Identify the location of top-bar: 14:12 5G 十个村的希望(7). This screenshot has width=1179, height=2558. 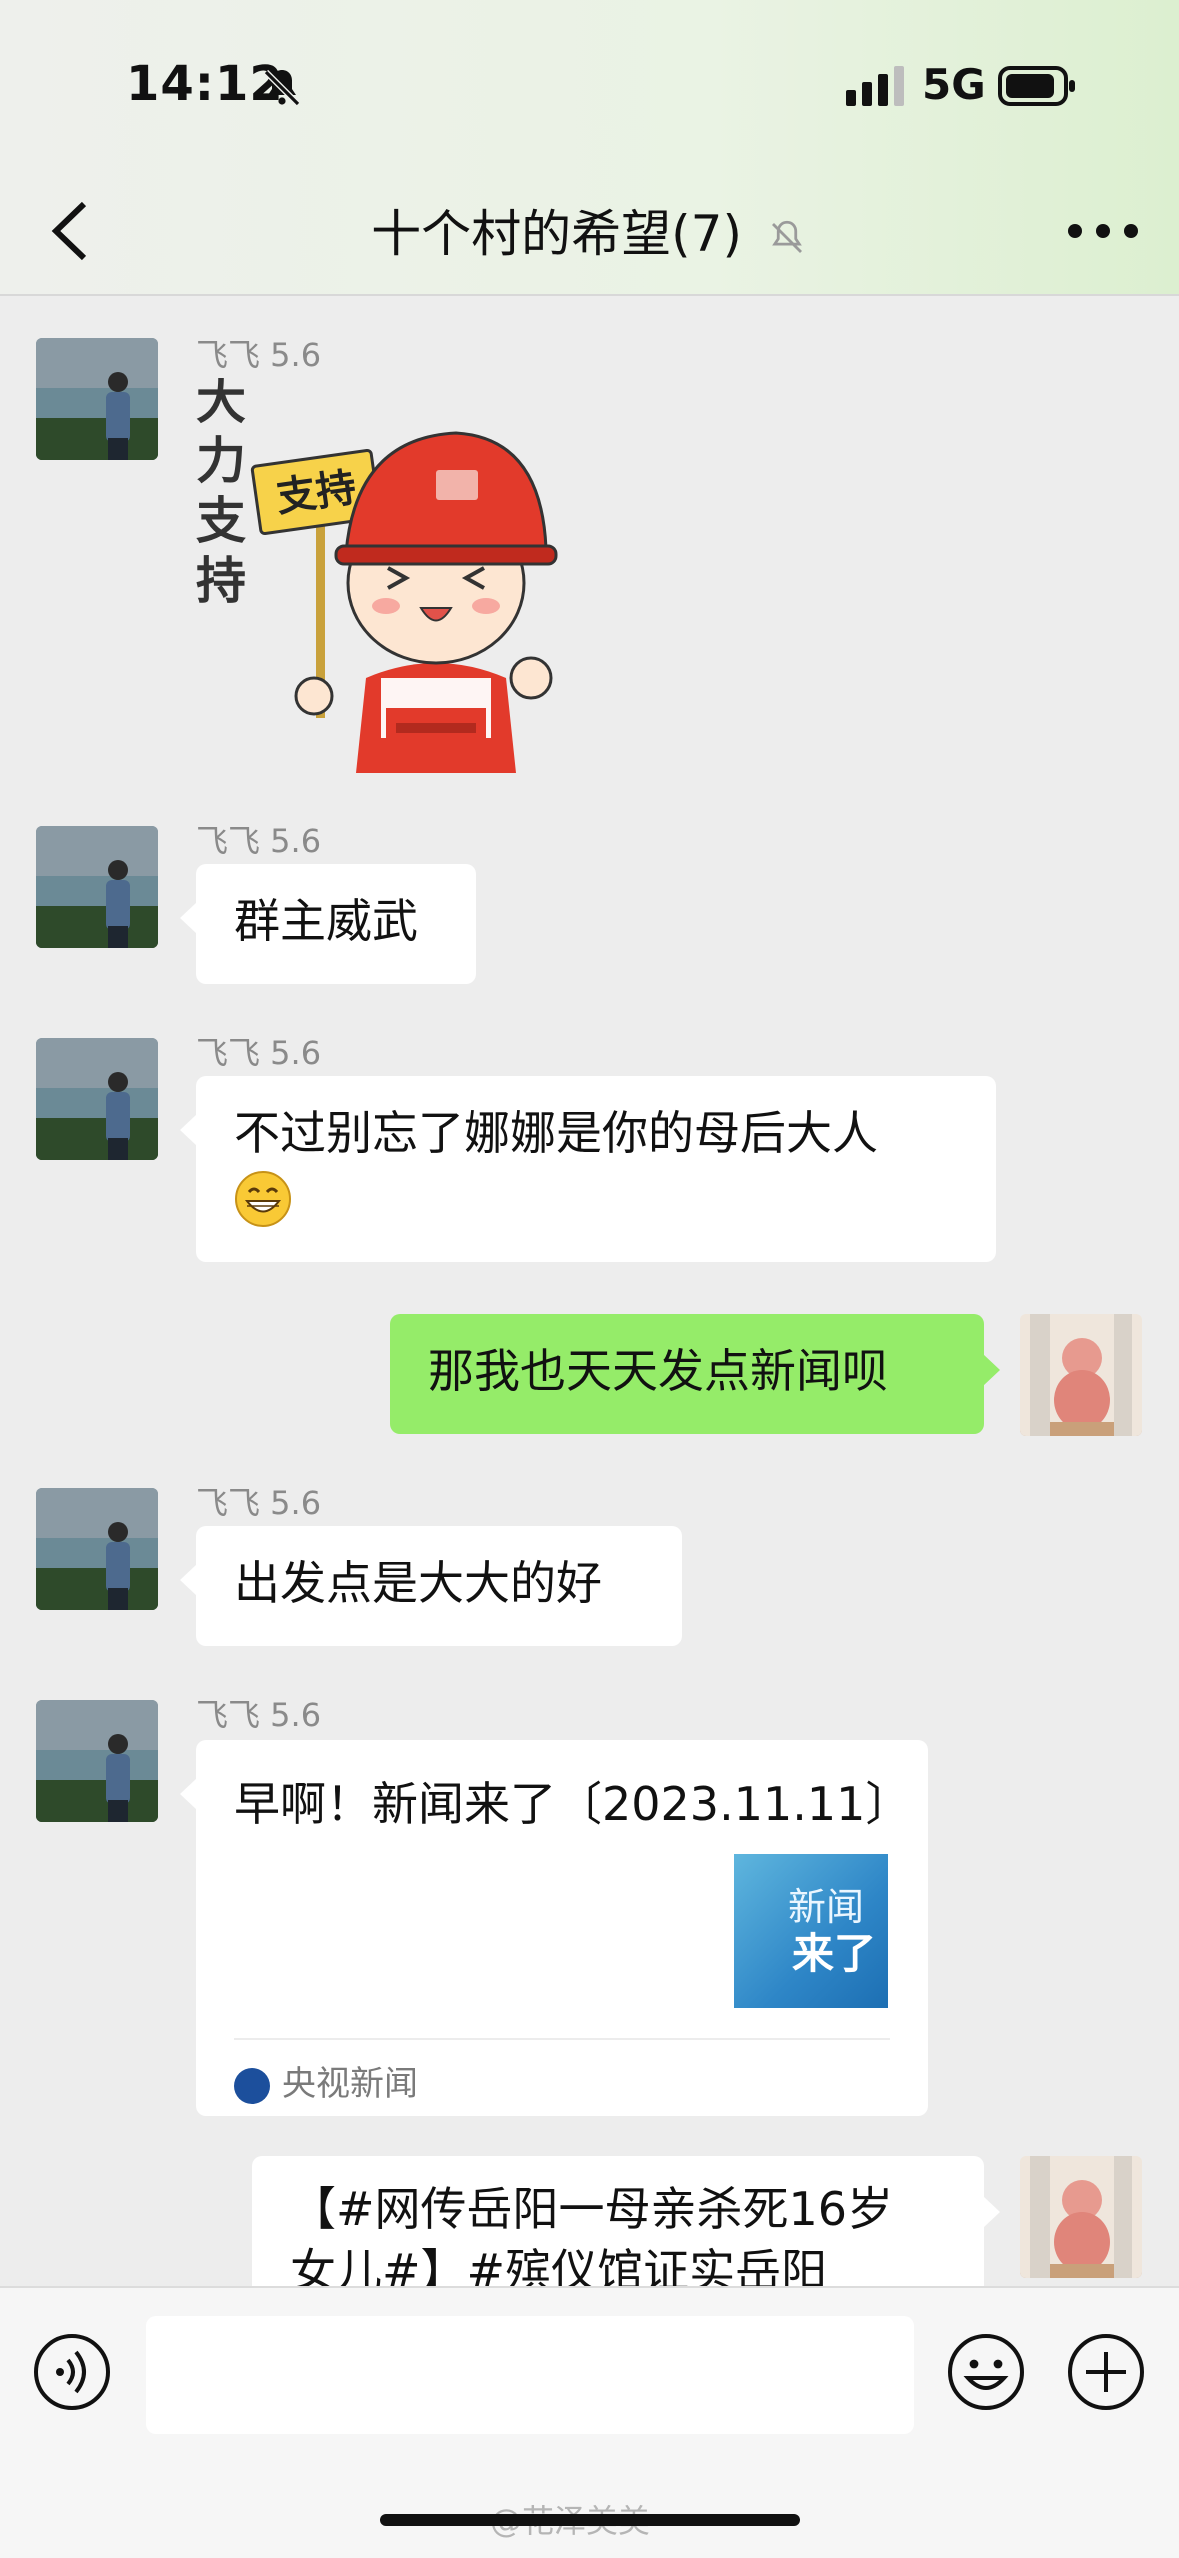
(589, 148).